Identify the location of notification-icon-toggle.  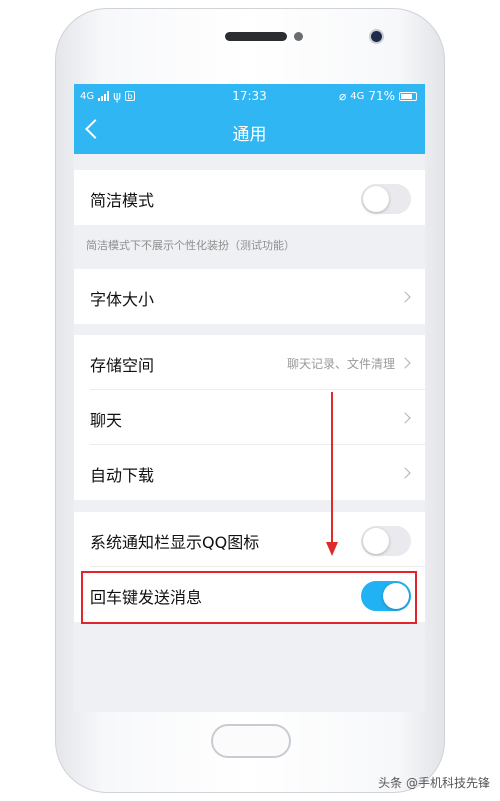
(386, 541).